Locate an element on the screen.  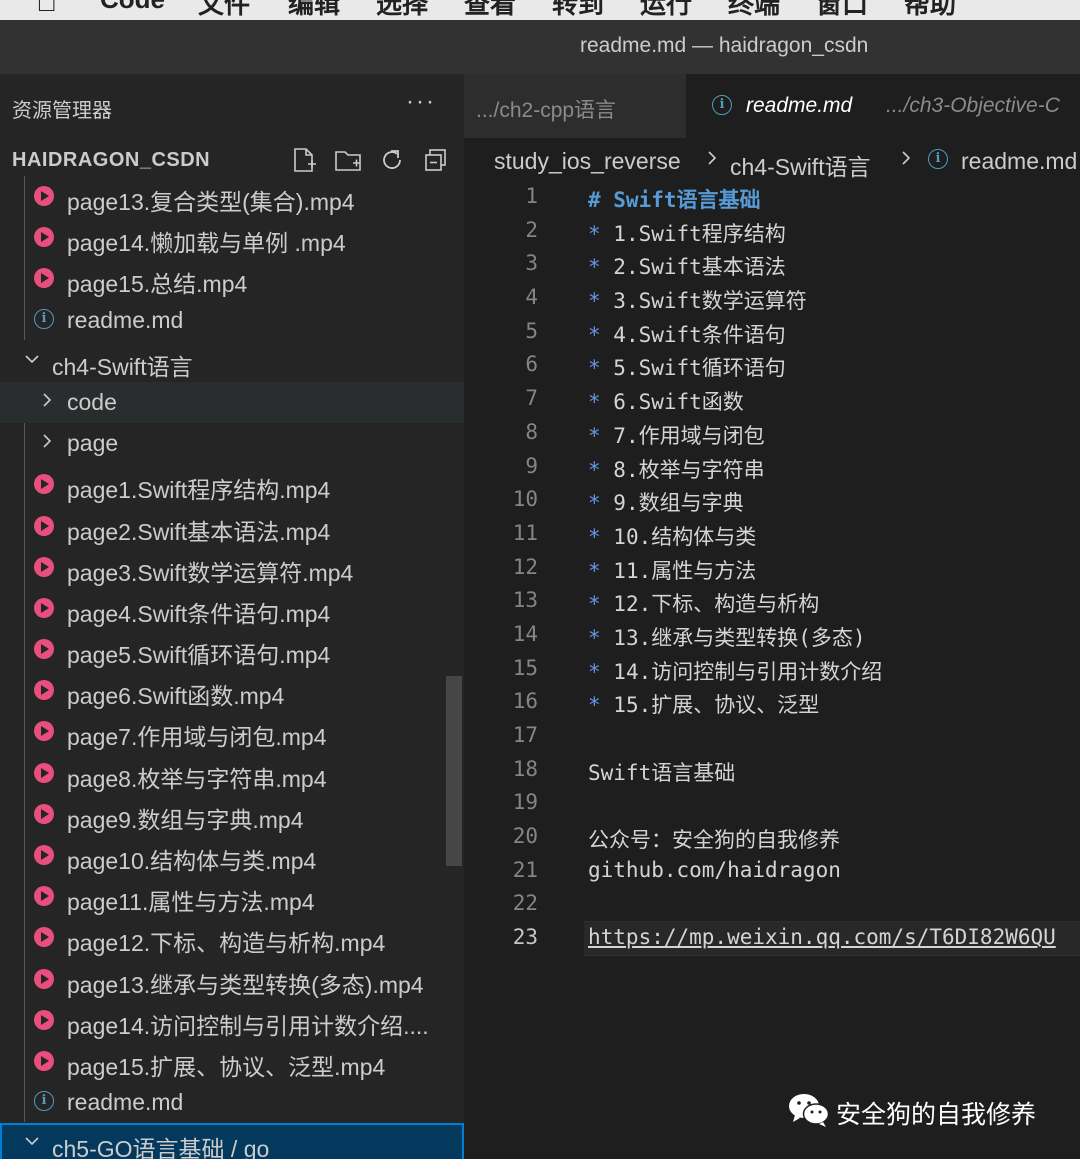
tree-item: page11.属性与方法.mp4 is located at coordinates (232, 896).